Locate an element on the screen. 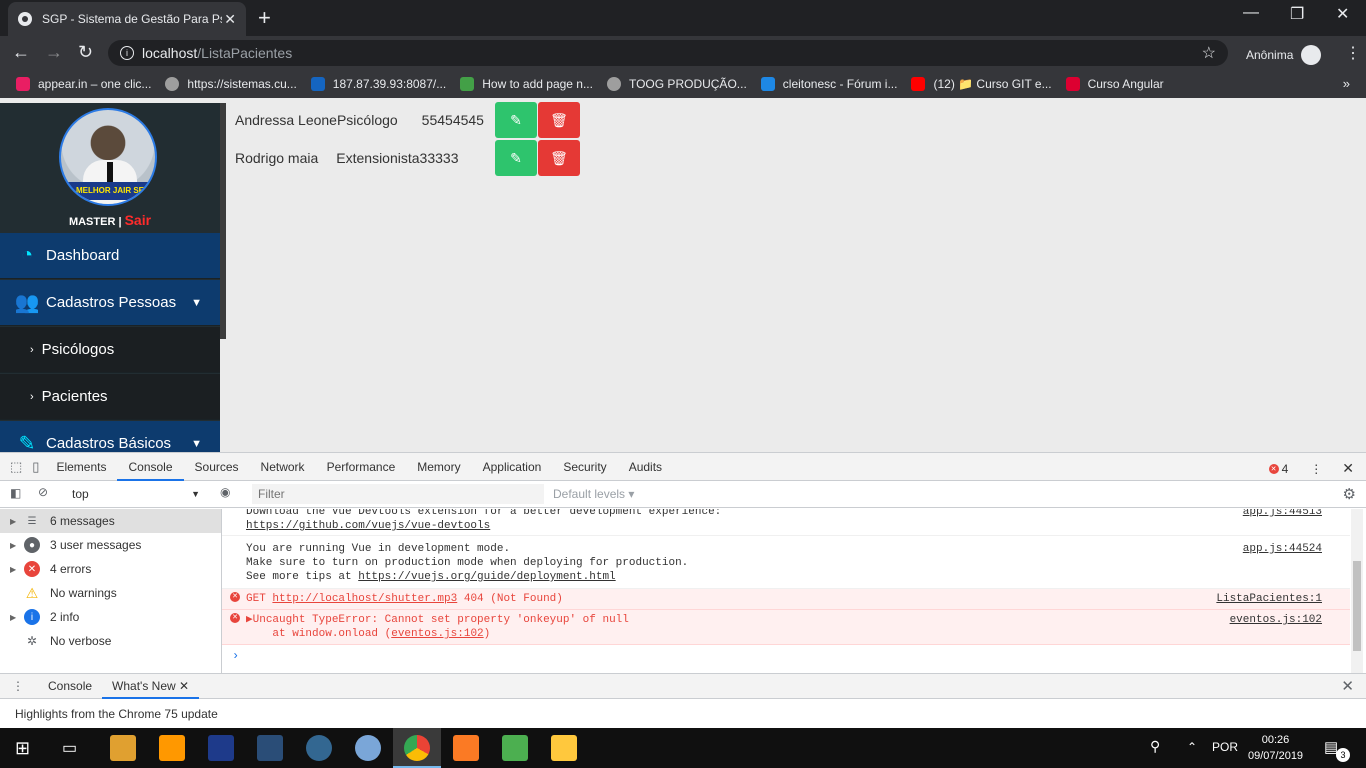  windows-start-icon: ⊞ is located at coordinates (22, 748).